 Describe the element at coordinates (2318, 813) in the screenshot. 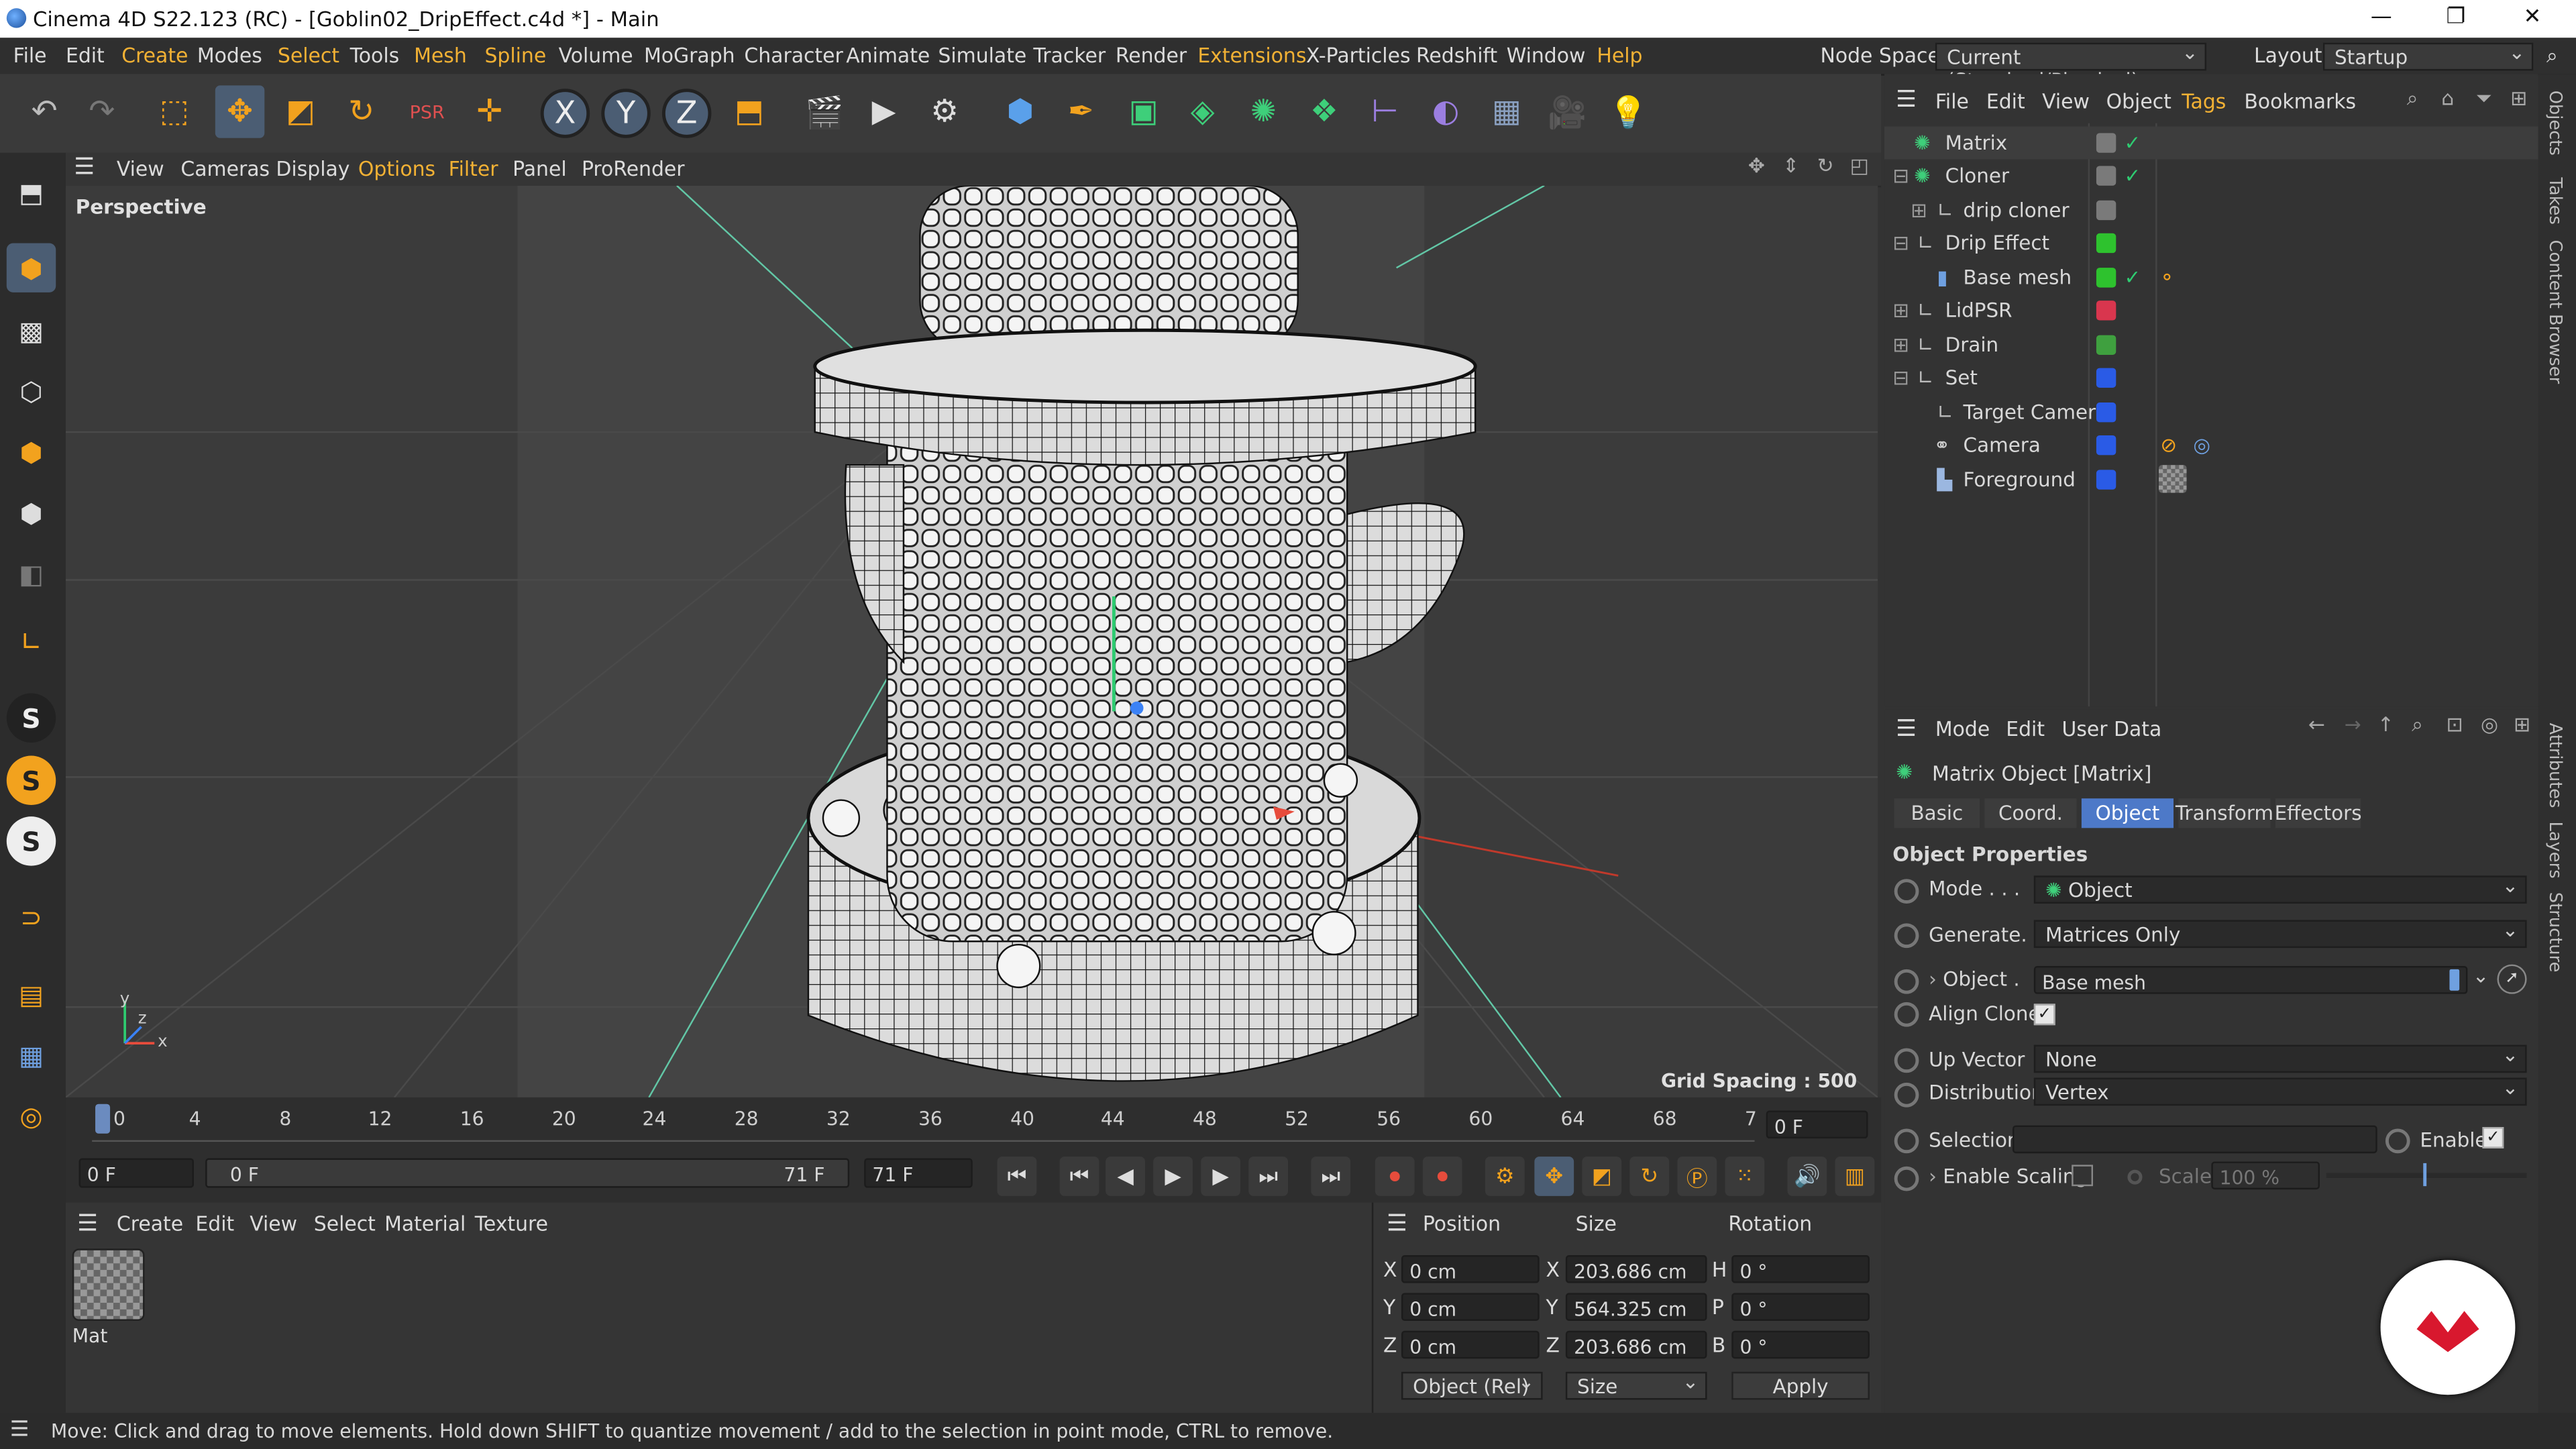

I see `tab-effectors: Effectors` at that location.